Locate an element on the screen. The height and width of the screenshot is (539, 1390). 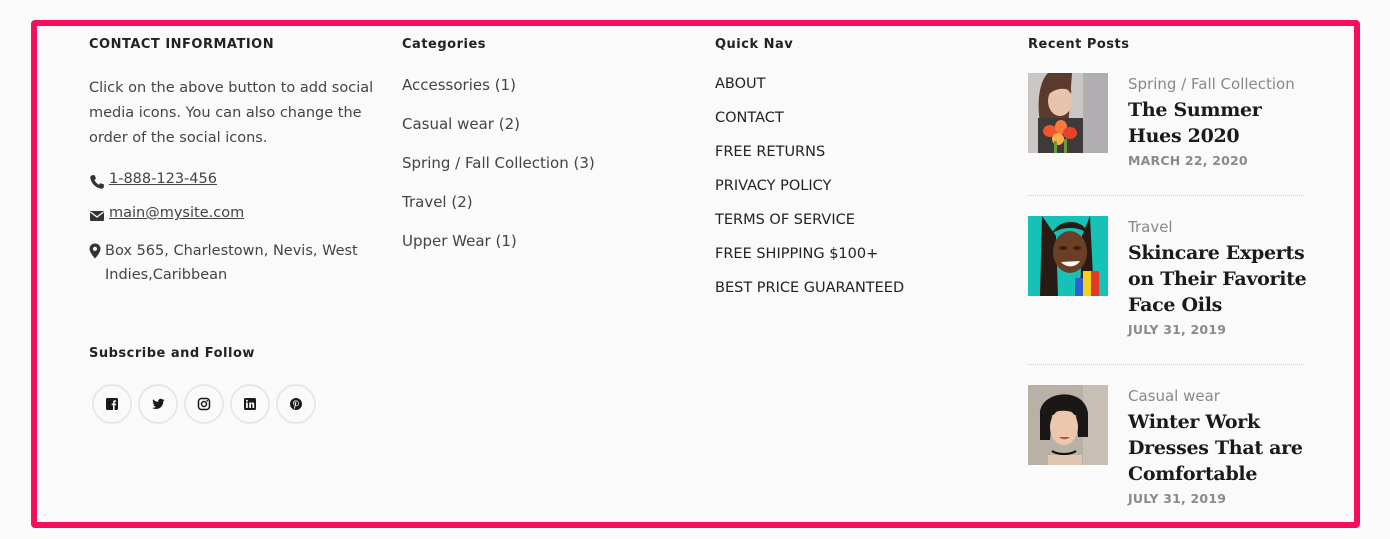
post-title: Winter Work Dresses That are Comfortable is located at coordinates (1218, 448).